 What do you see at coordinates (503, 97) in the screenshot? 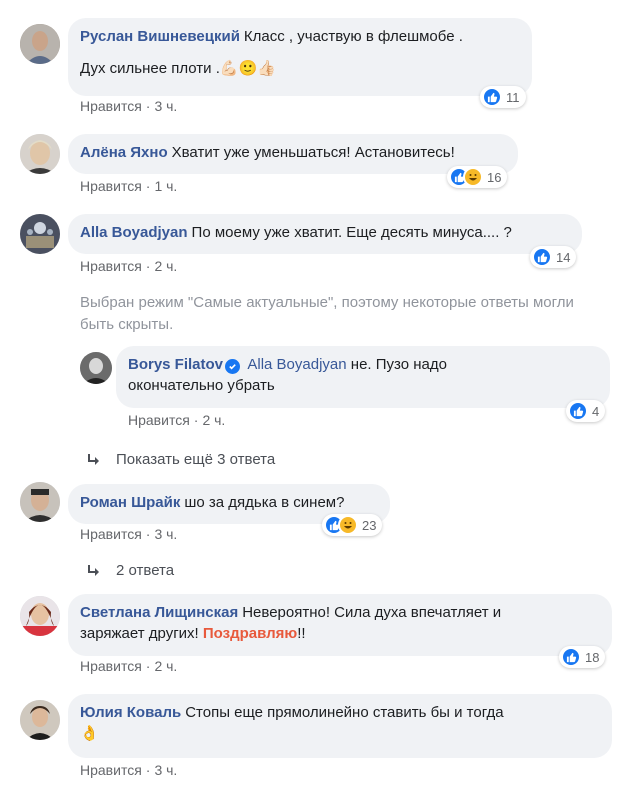
I see `reaction-summary: 11` at bounding box center [503, 97].